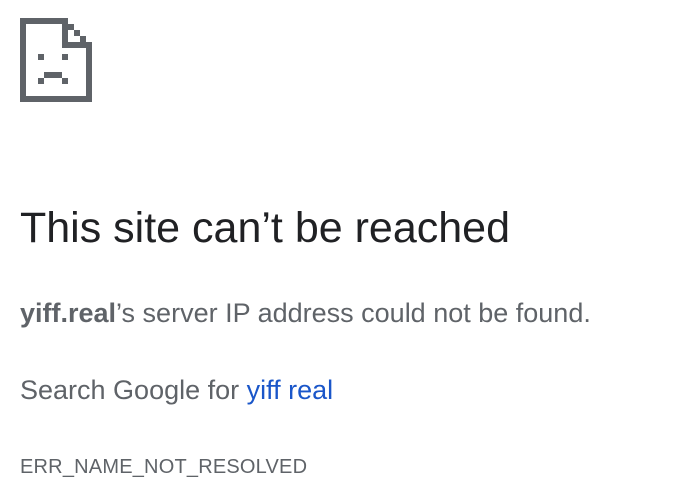 The image size is (686, 500). What do you see at coordinates (353, 313) in the screenshot?
I see `error-detail-message: ’s server IP address could not be found.` at bounding box center [353, 313].